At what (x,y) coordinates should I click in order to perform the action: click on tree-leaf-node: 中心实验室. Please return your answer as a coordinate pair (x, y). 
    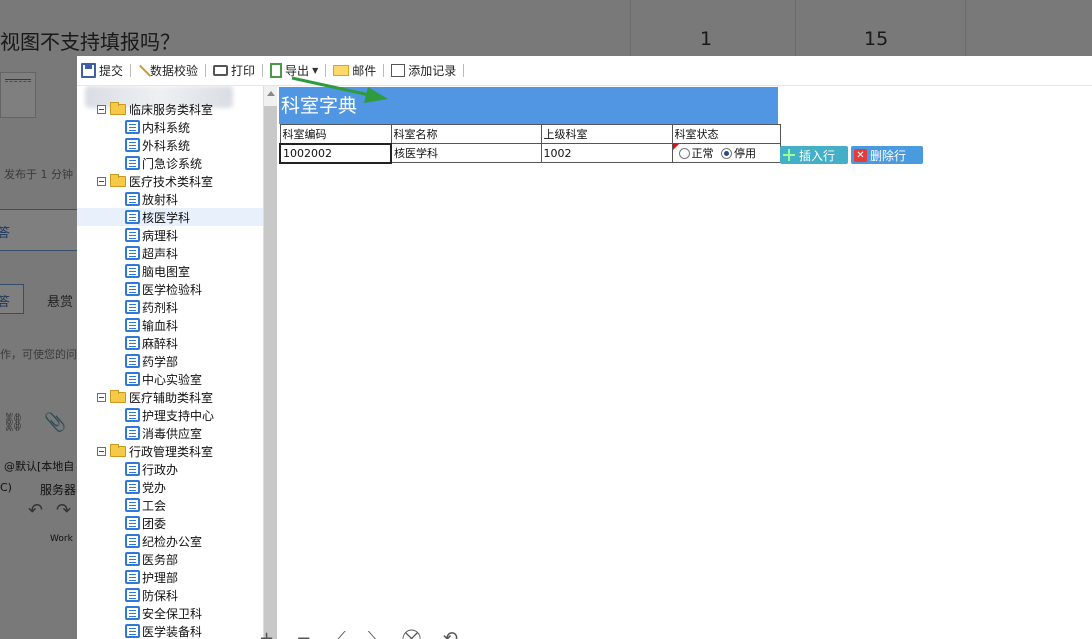
    Looking at the image, I should click on (163, 379).